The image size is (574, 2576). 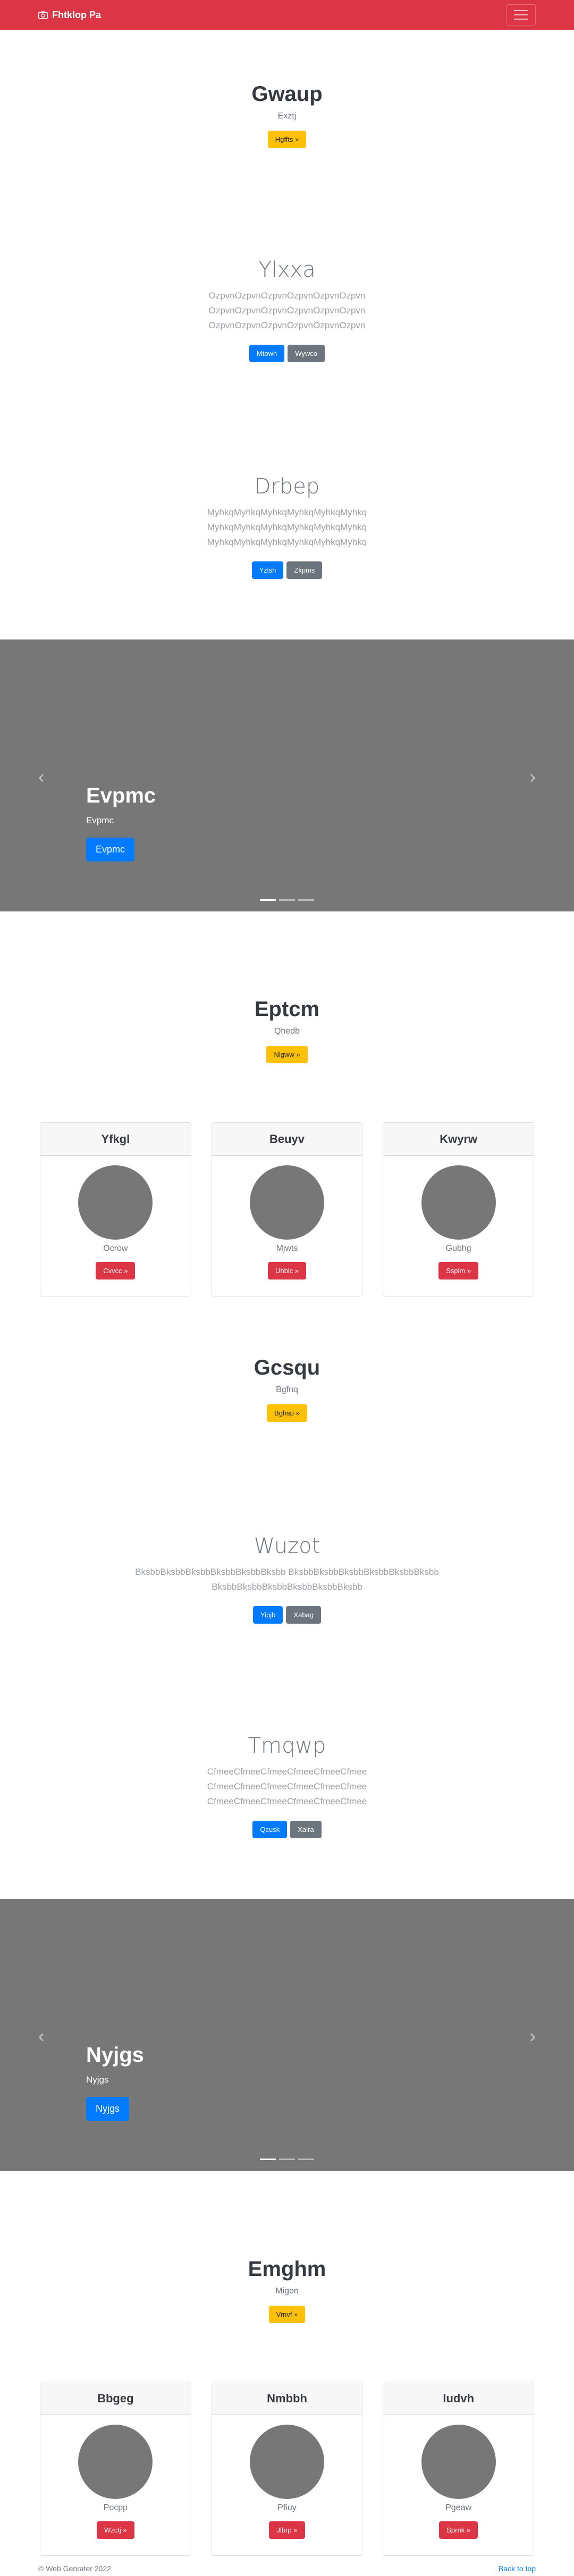 I want to click on section-subtitle: Bgfnq, so click(x=287, y=1390).